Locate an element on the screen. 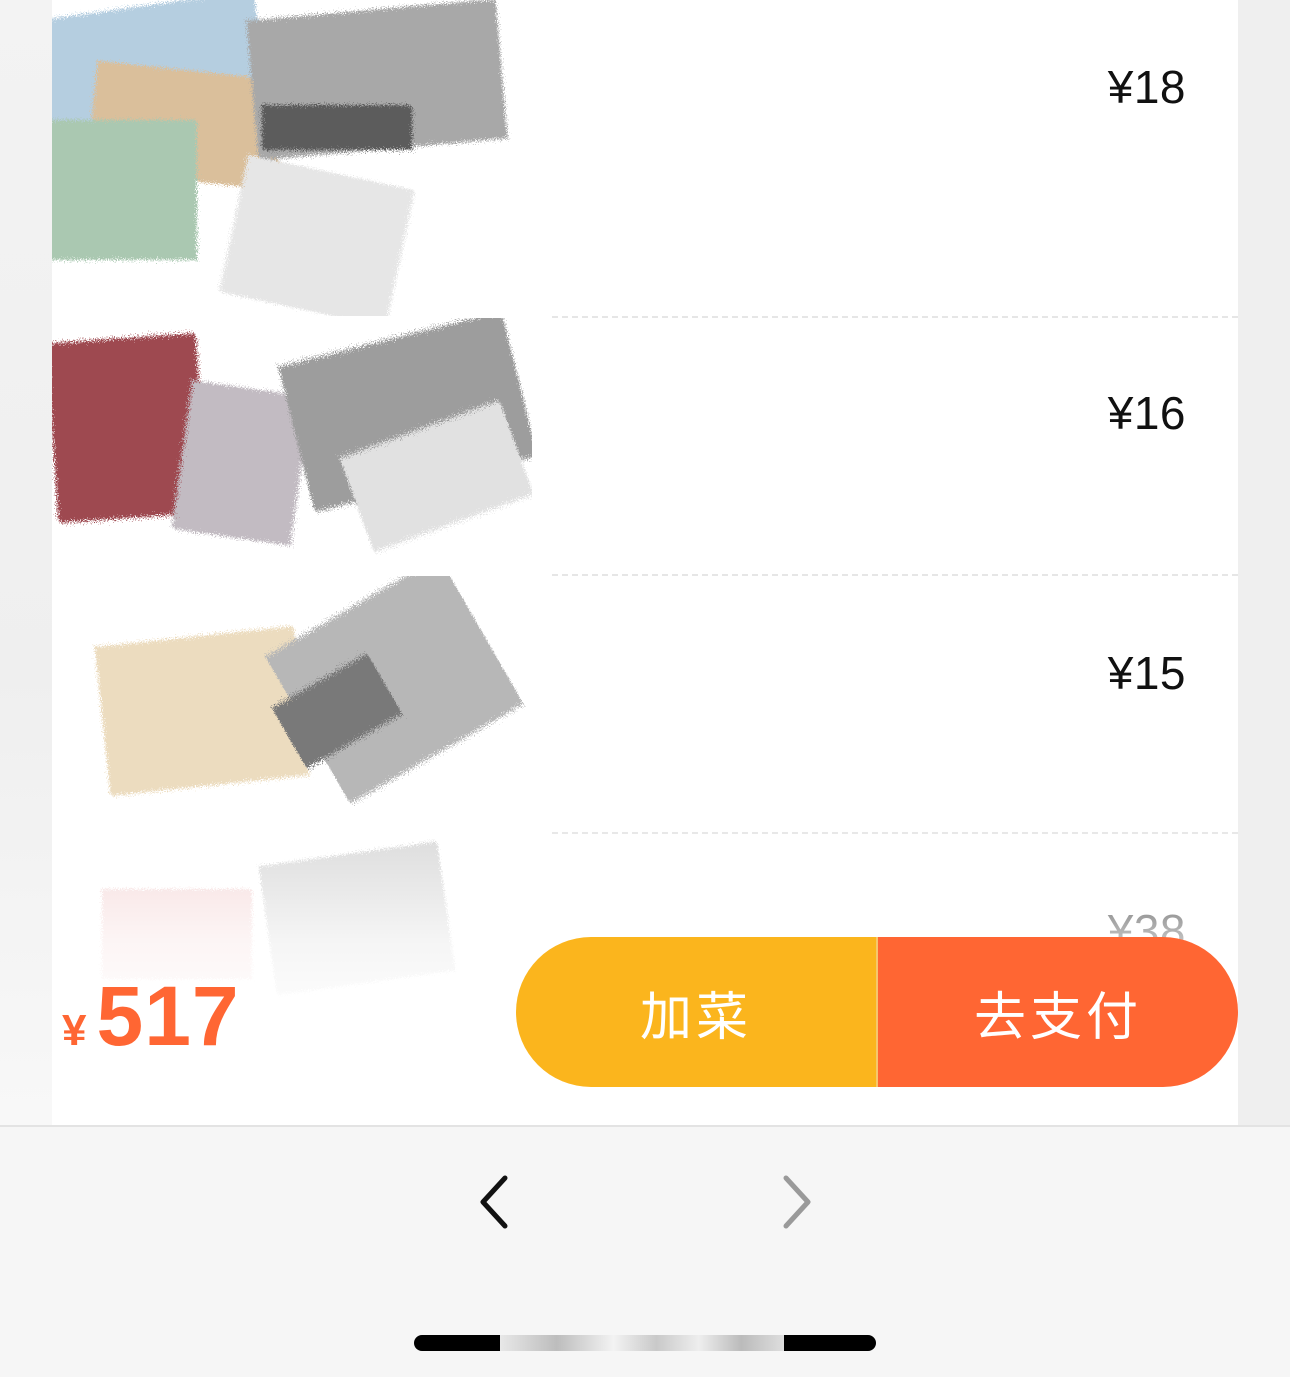 The height and width of the screenshot is (1377, 1290). add-dish-button: 加菜 is located at coordinates (697, 1012).